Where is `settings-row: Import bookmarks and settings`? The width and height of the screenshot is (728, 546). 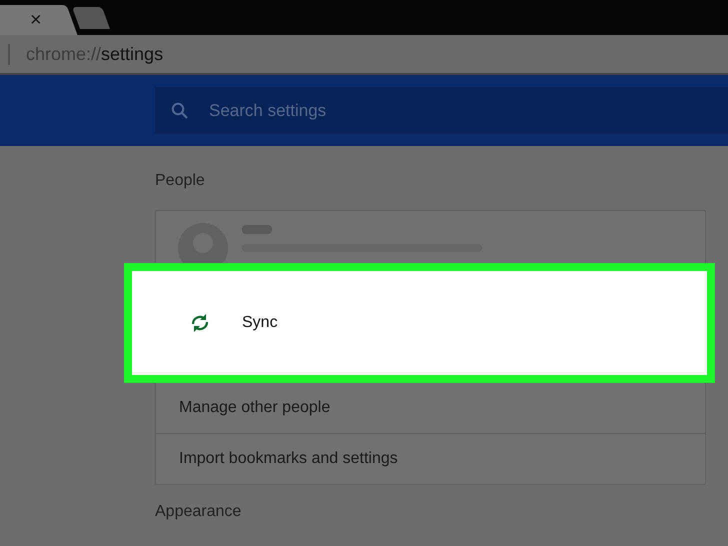
settings-row: Import bookmarks and settings is located at coordinates (430, 458).